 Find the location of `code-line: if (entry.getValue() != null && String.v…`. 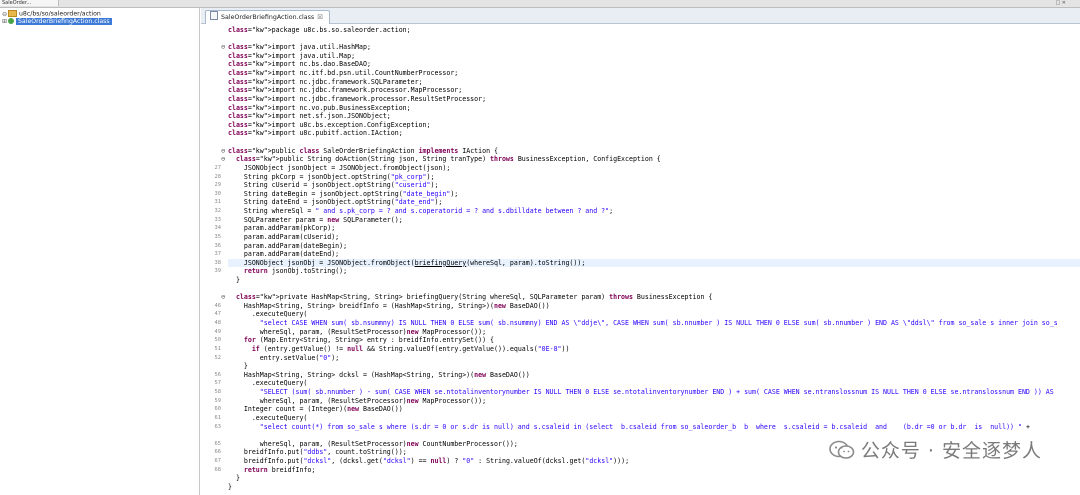

code-line: if (entry.getValue() != null && String.v… is located at coordinates (654, 349).